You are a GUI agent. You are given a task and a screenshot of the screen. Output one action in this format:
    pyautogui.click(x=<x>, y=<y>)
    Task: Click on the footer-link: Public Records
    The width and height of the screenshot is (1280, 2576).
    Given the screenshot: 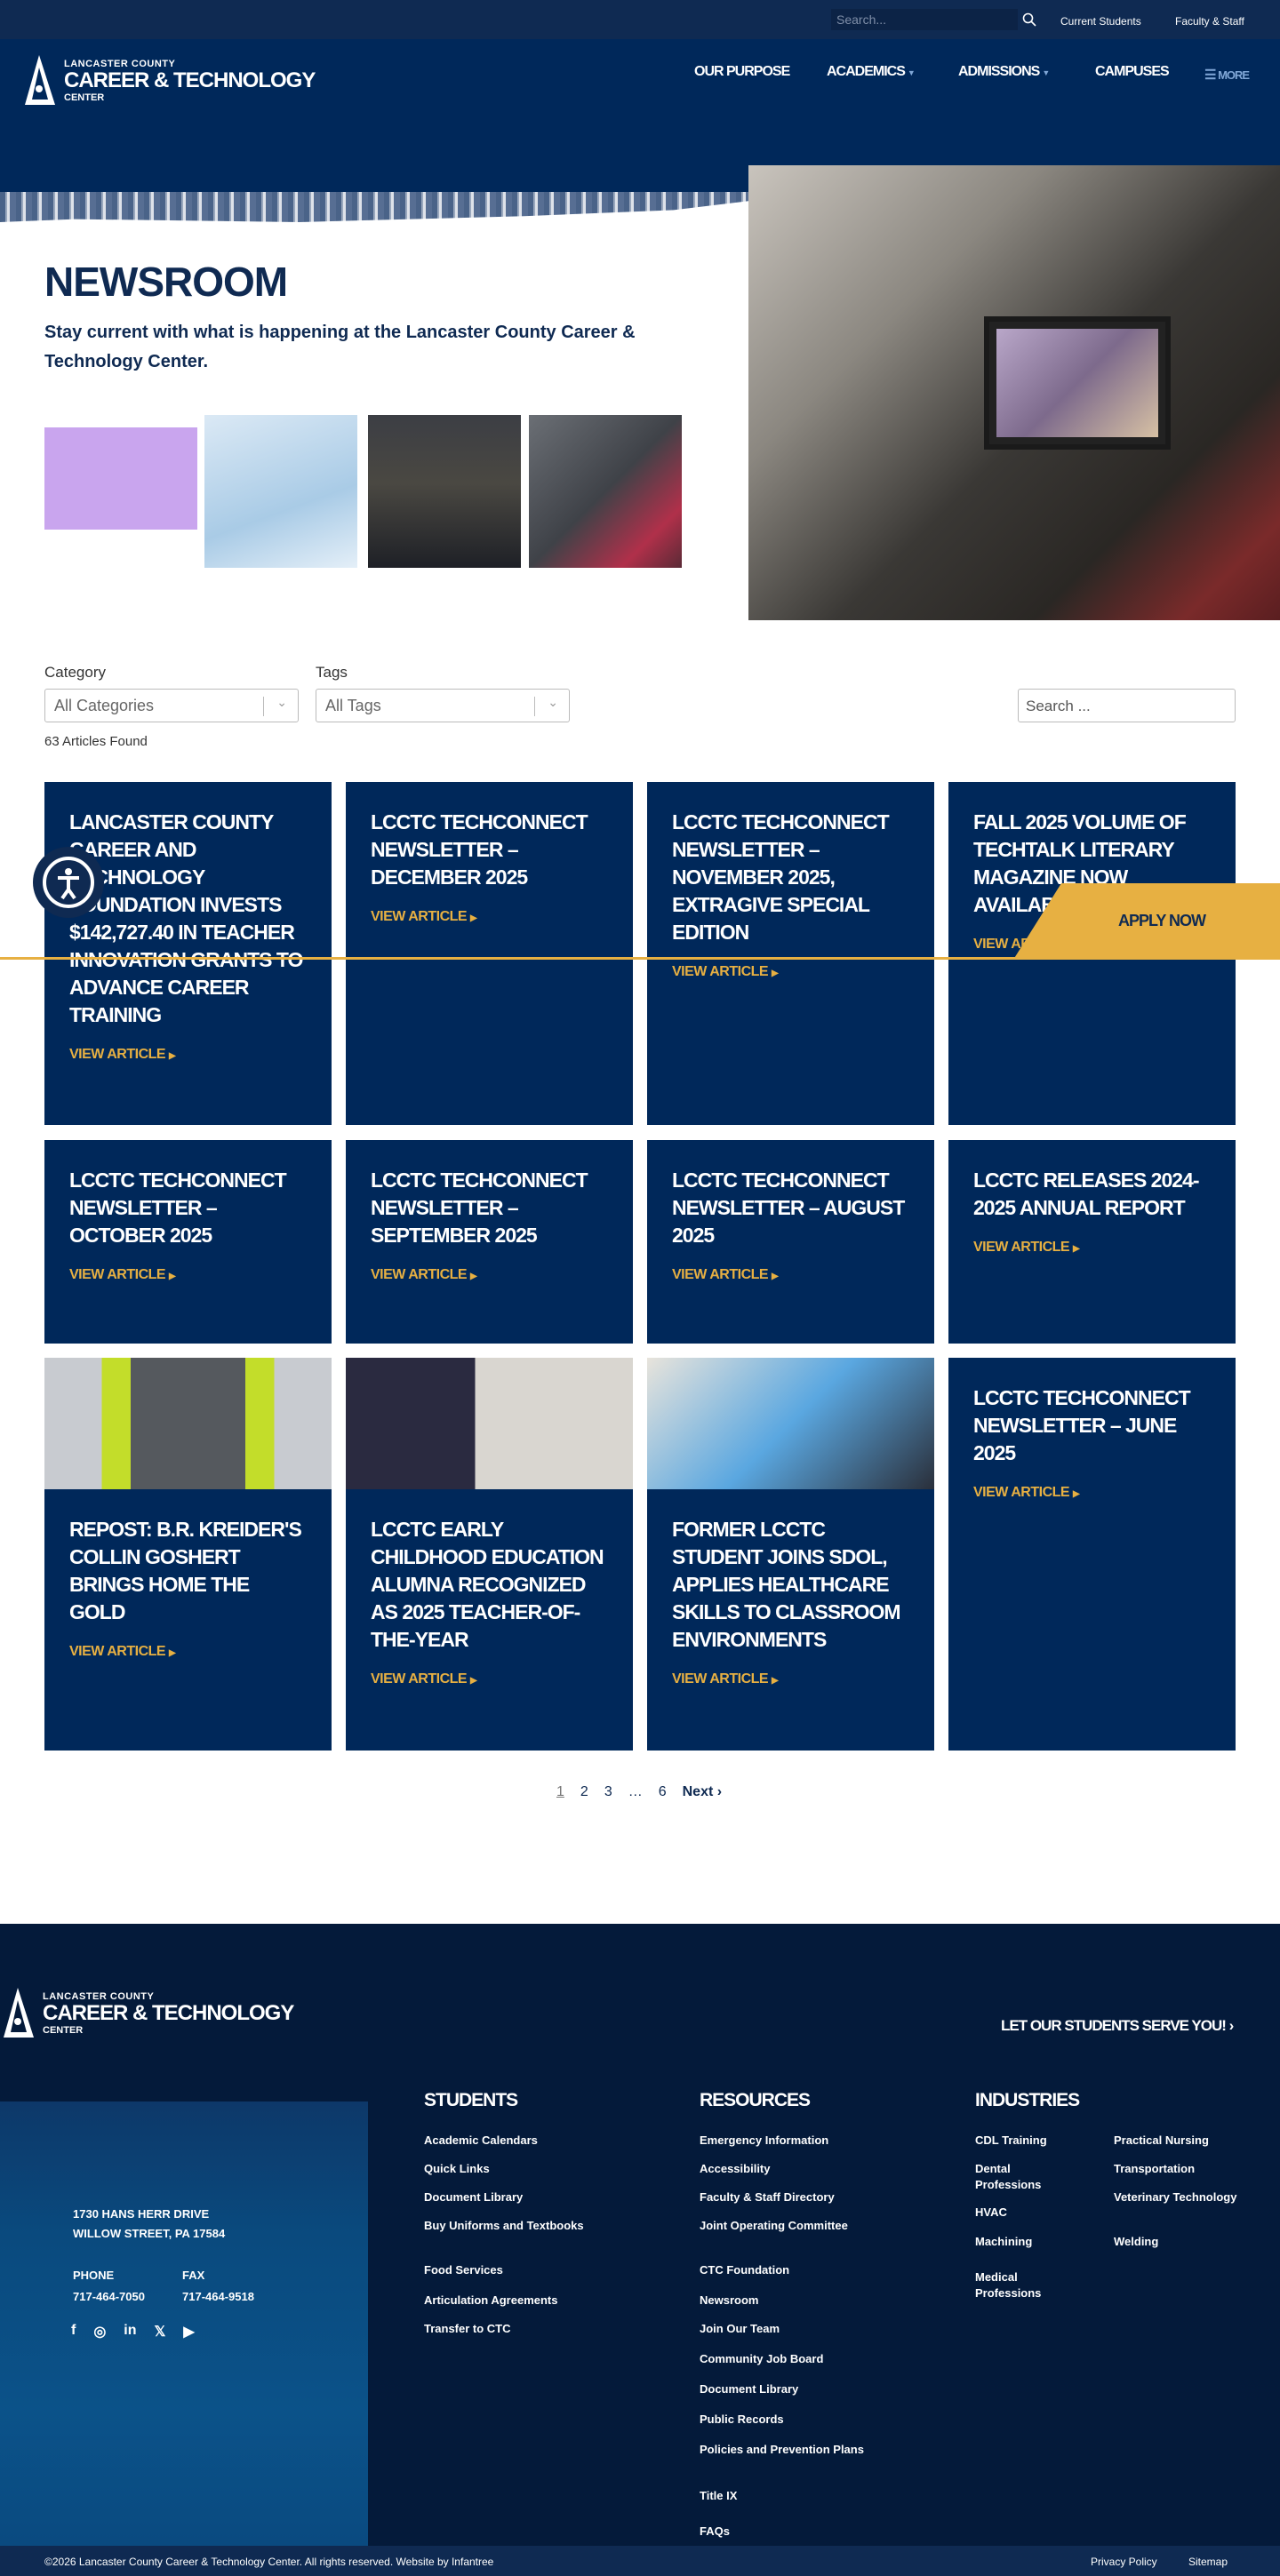 What is the action you would take?
    pyautogui.click(x=788, y=2420)
    